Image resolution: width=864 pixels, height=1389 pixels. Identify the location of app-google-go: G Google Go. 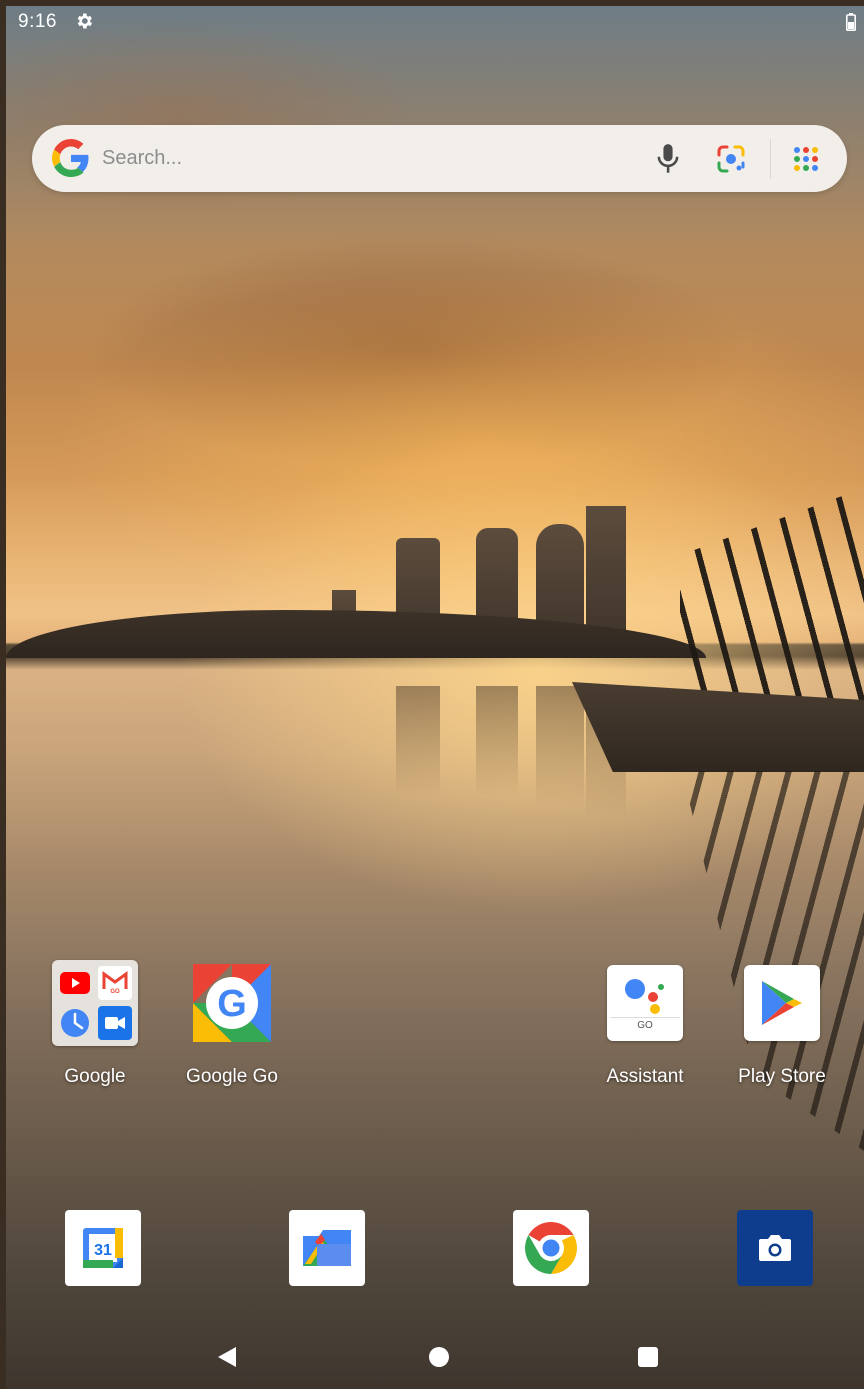
(232, 1024).